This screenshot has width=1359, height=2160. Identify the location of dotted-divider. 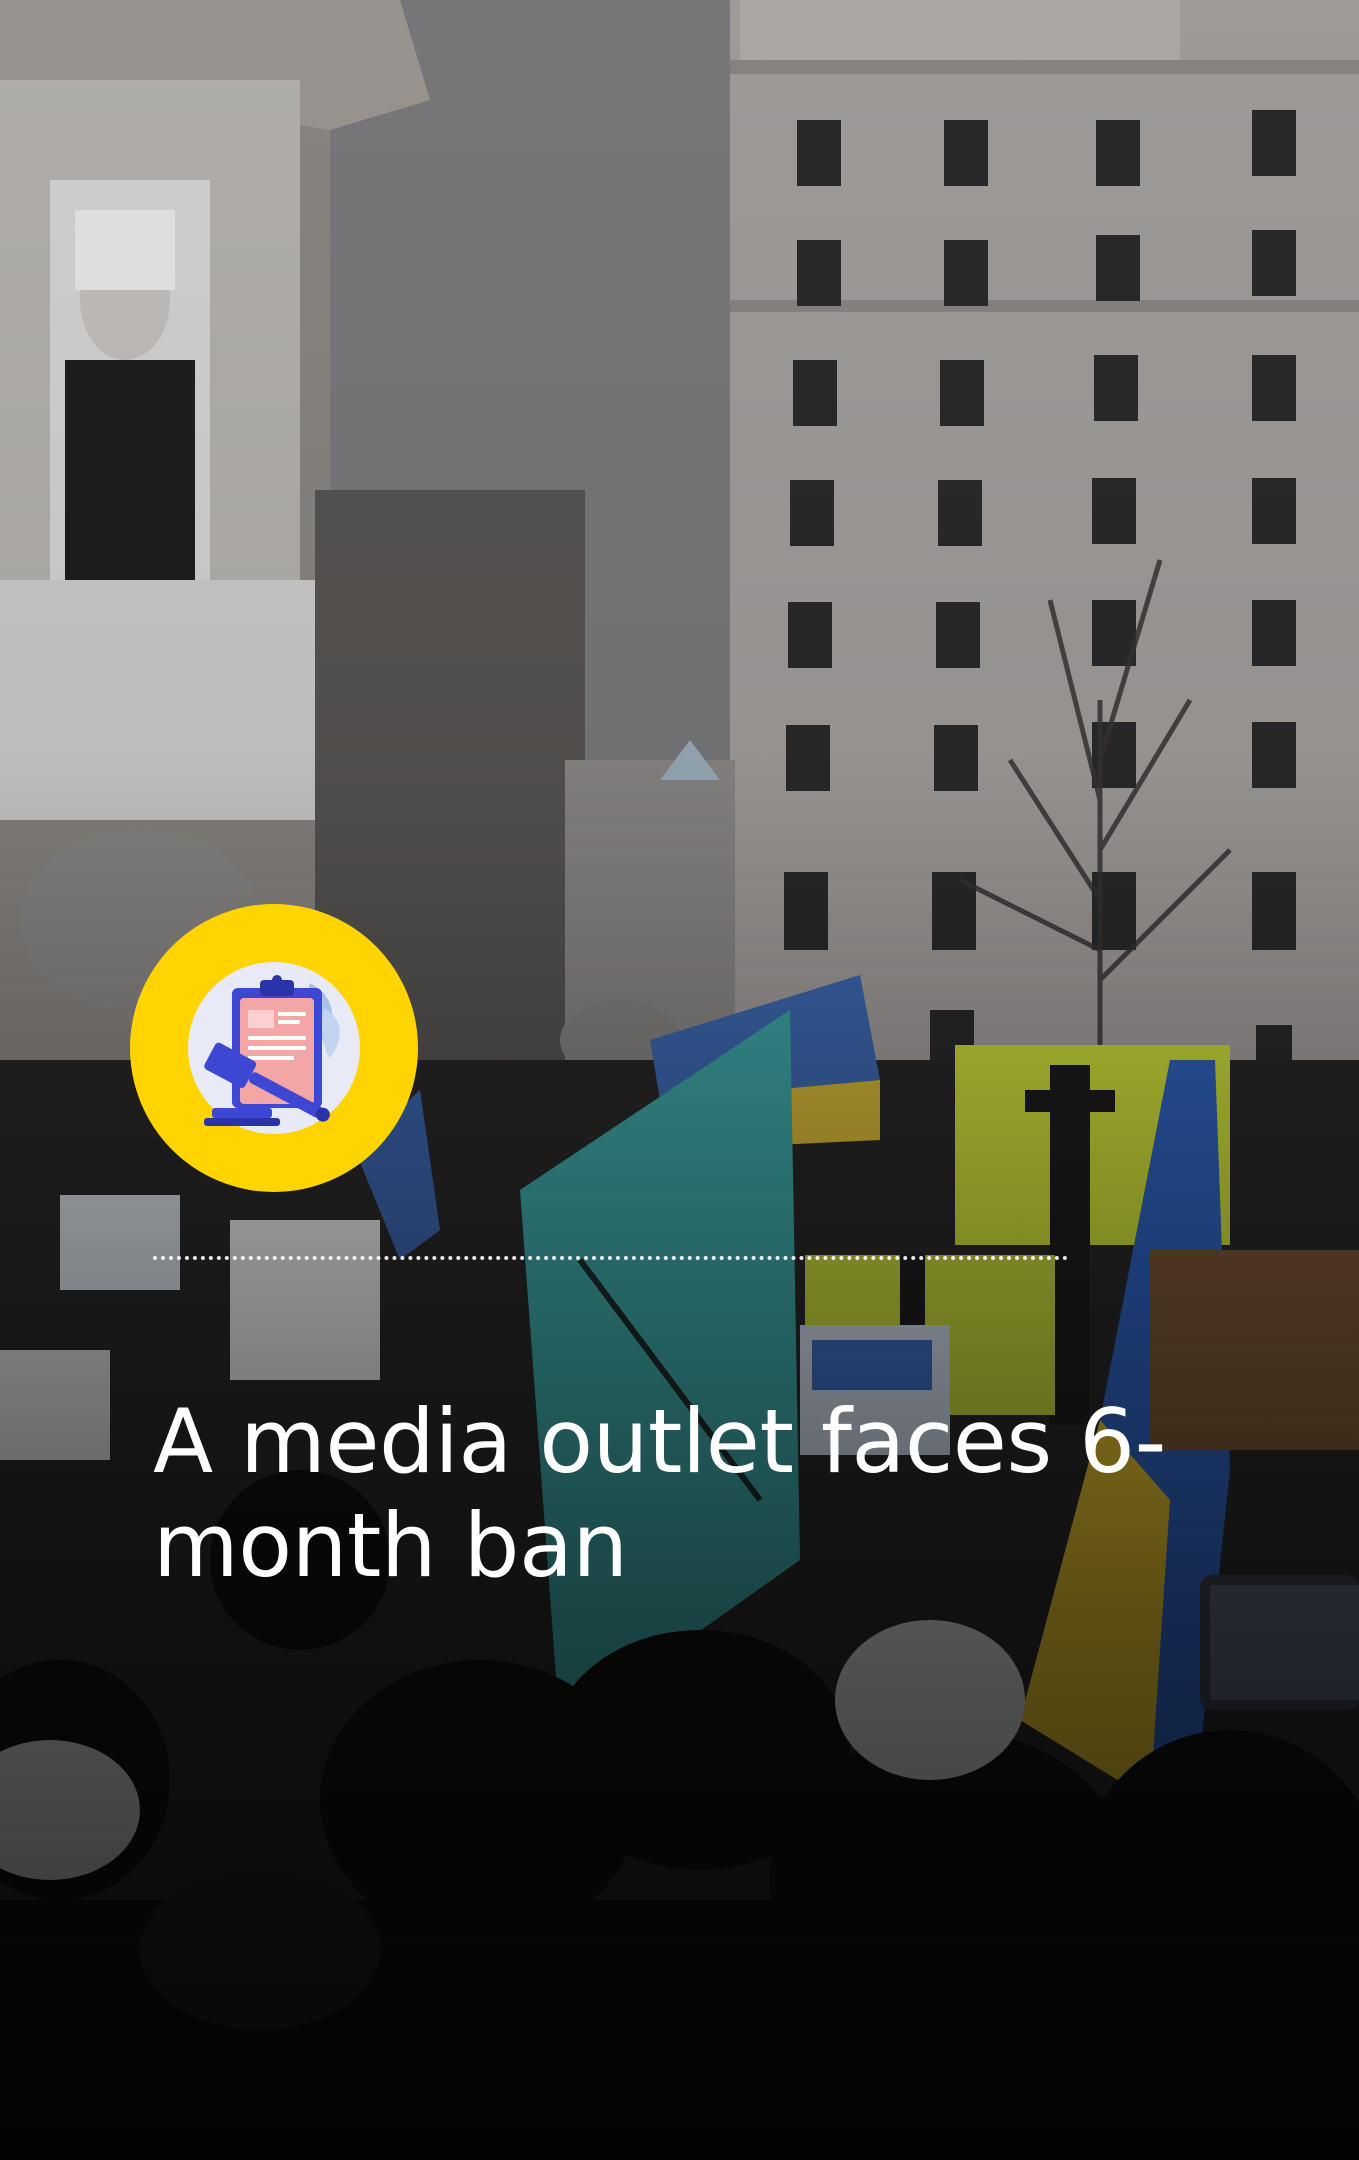
(610, 1258).